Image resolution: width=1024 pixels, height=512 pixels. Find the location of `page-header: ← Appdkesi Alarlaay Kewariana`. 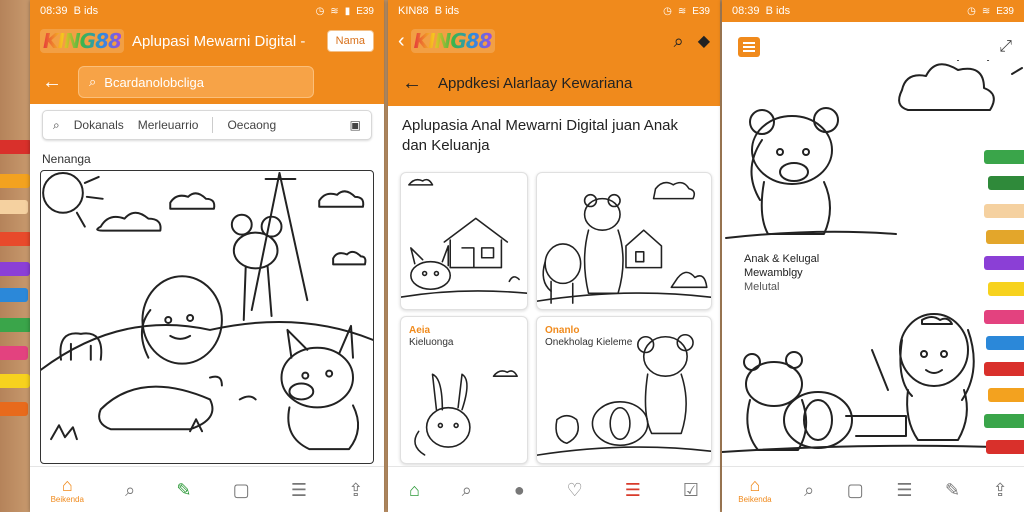

page-header: ← Appdkesi Alarlaay Kewariana is located at coordinates (554, 83).